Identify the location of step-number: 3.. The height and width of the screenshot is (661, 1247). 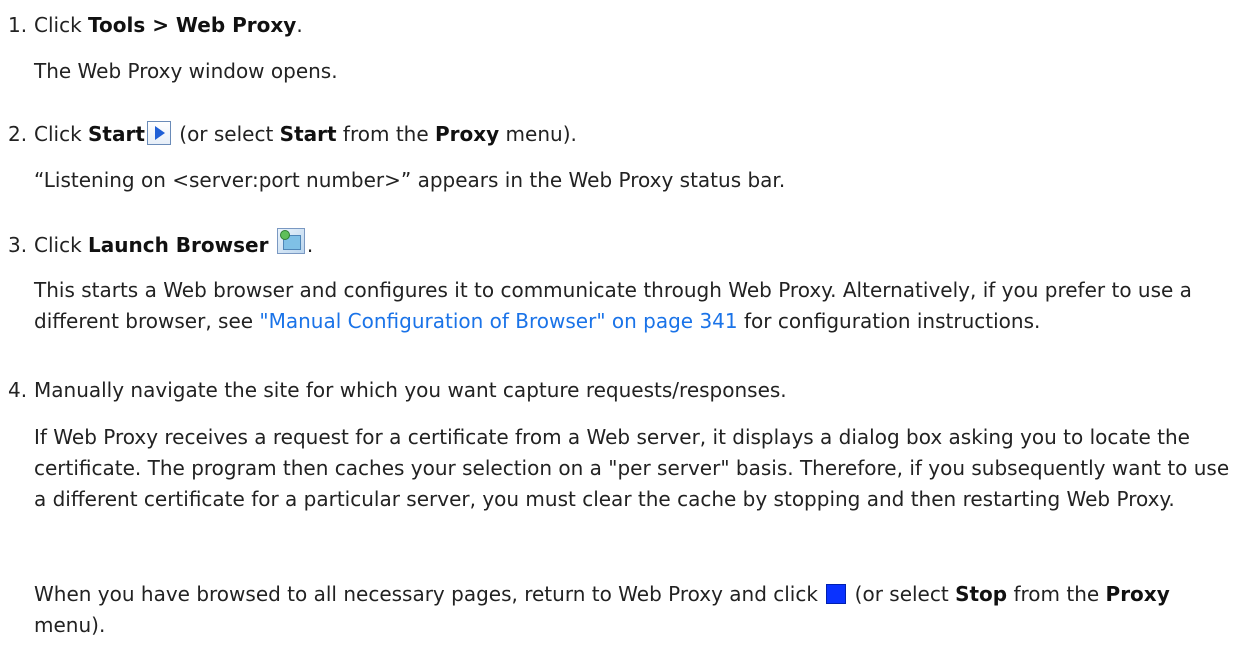
(18, 245).